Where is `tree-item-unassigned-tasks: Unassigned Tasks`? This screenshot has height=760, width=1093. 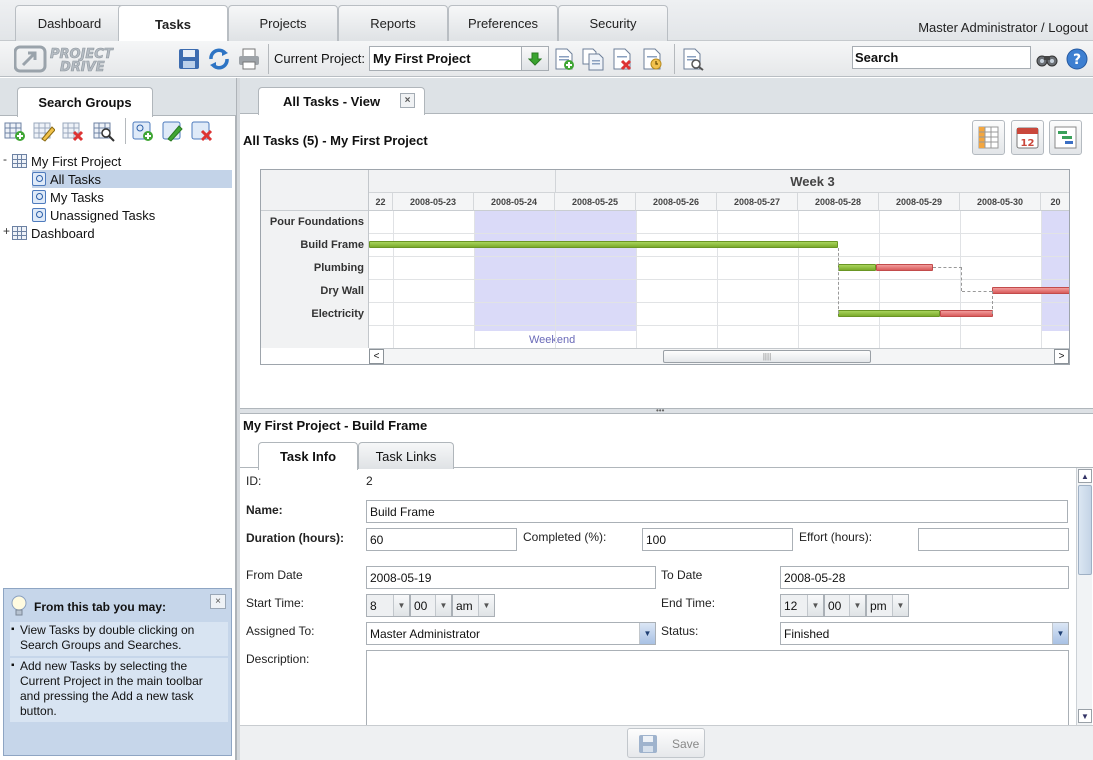 tree-item-unassigned-tasks: Unassigned Tasks is located at coordinates (93, 215).